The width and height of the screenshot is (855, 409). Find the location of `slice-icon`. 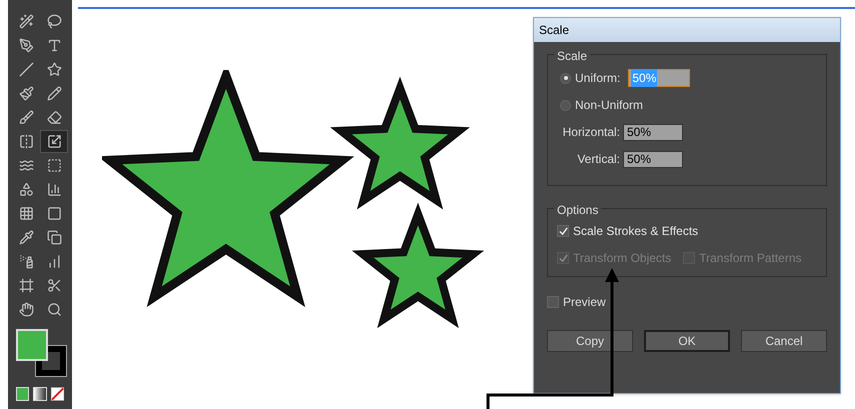

slice-icon is located at coordinates (54, 285).